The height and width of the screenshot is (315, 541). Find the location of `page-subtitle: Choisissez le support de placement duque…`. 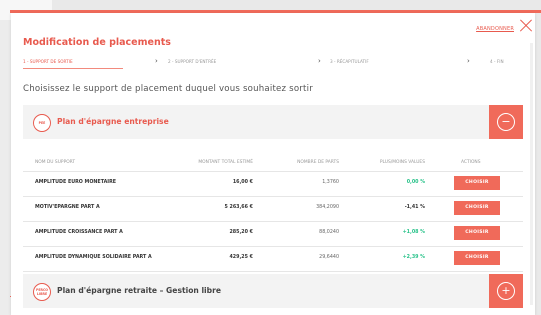

page-subtitle: Choisissez le support de placement duque… is located at coordinates (168, 89).